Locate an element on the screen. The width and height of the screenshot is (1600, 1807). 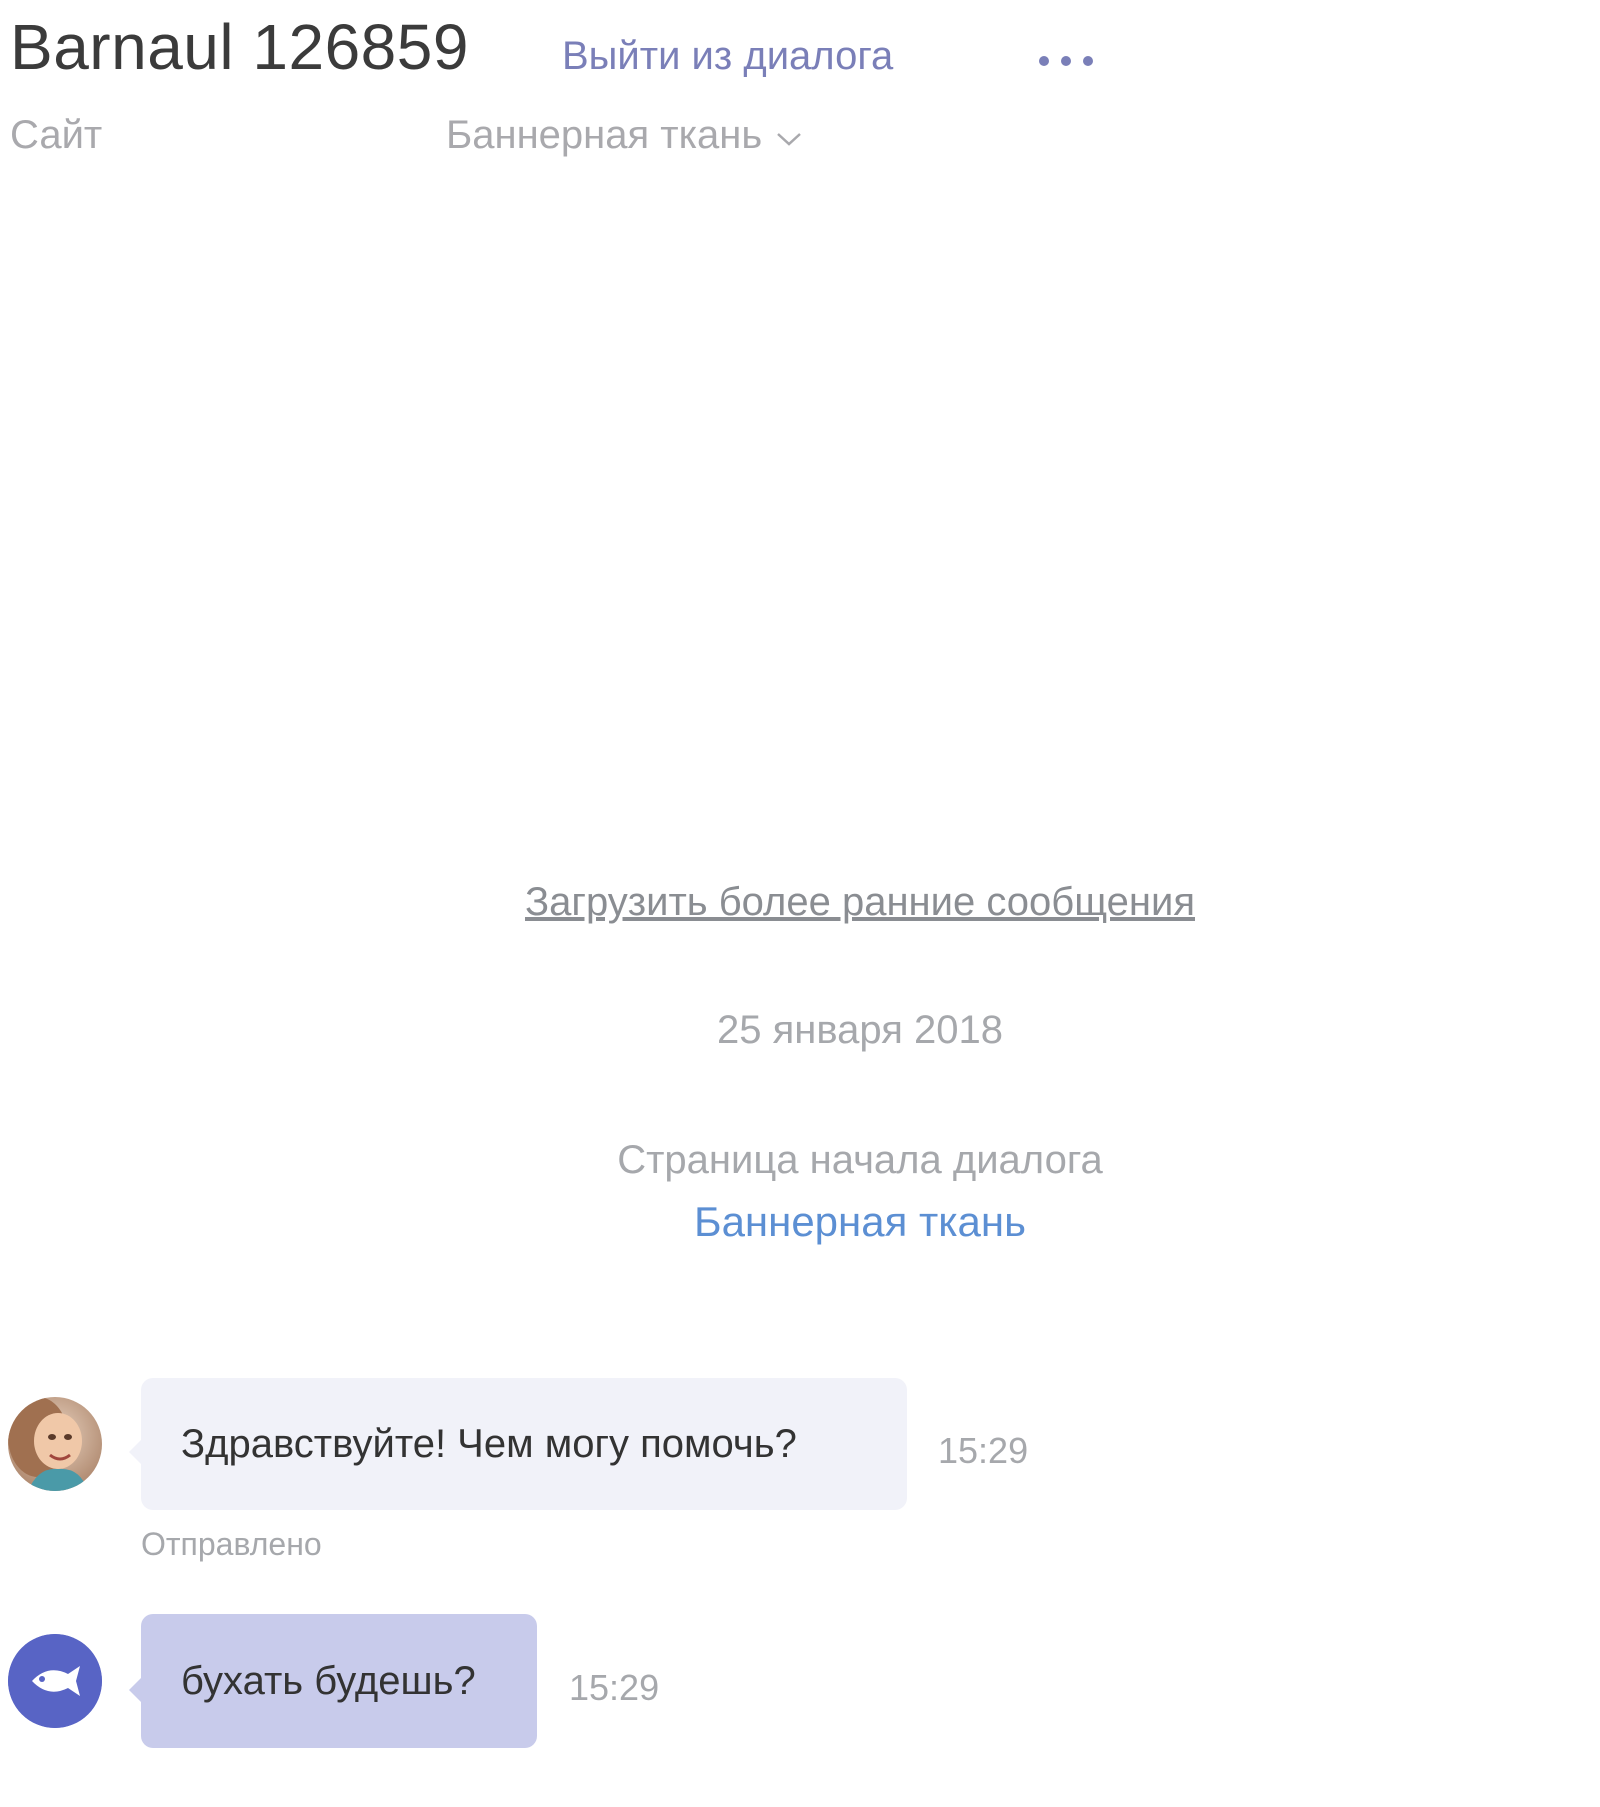
message-text: бухать будешь? is located at coordinates (328, 1680).